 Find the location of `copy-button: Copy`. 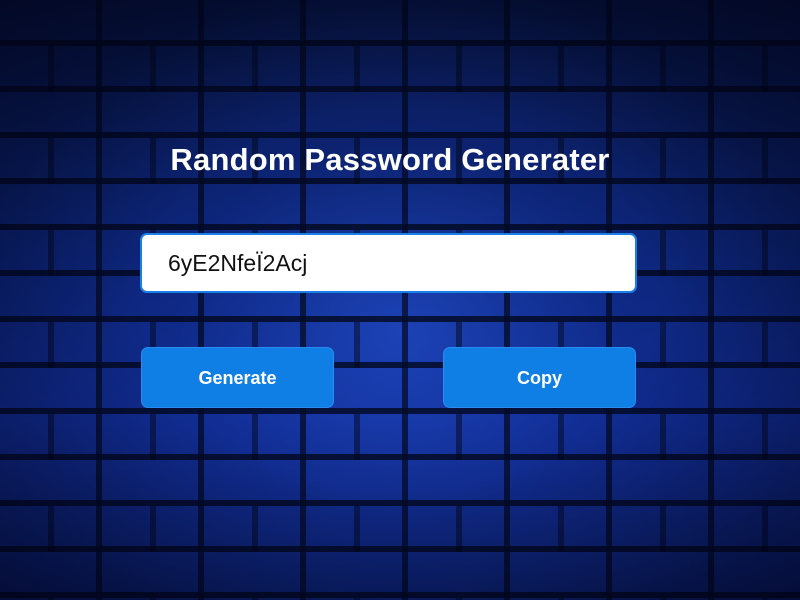

copy-button: Copy is located at coordinates (539, 377).